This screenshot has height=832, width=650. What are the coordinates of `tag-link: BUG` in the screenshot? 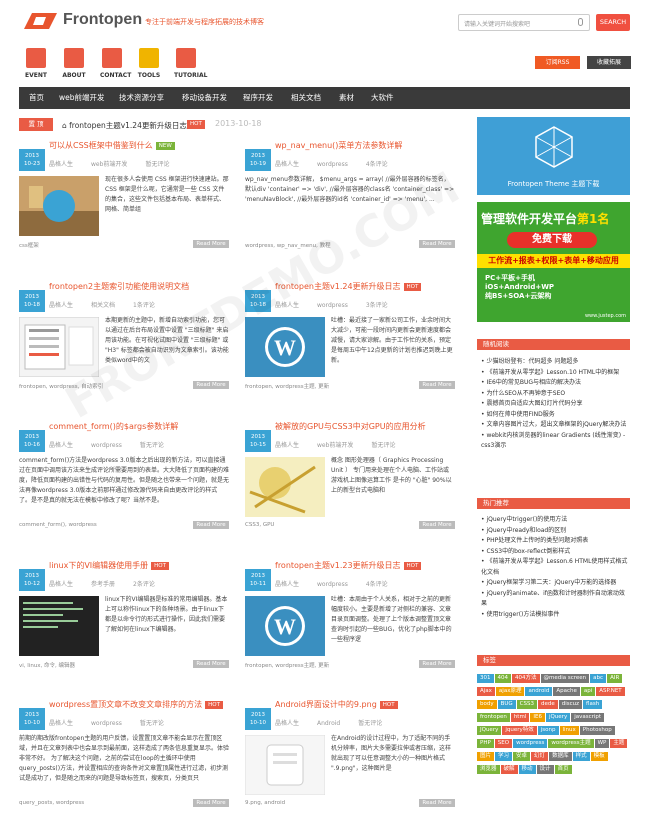 It's located at (506, 704).